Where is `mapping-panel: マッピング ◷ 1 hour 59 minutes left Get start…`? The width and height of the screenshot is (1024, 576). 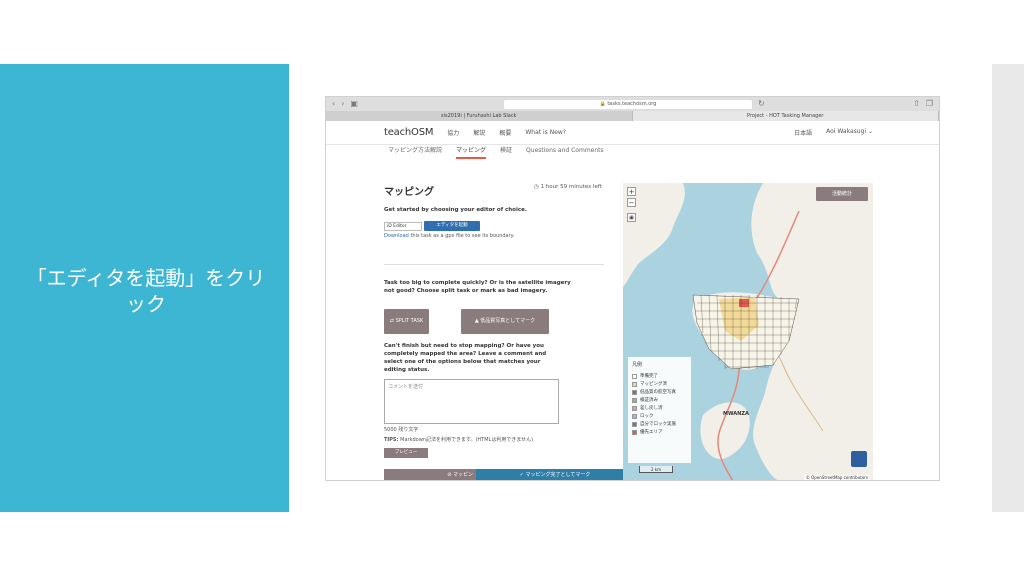
mapping-panel: マッピング ◷ 1 hour 59 minutes left Get start… is located at coordinates (494, 320).